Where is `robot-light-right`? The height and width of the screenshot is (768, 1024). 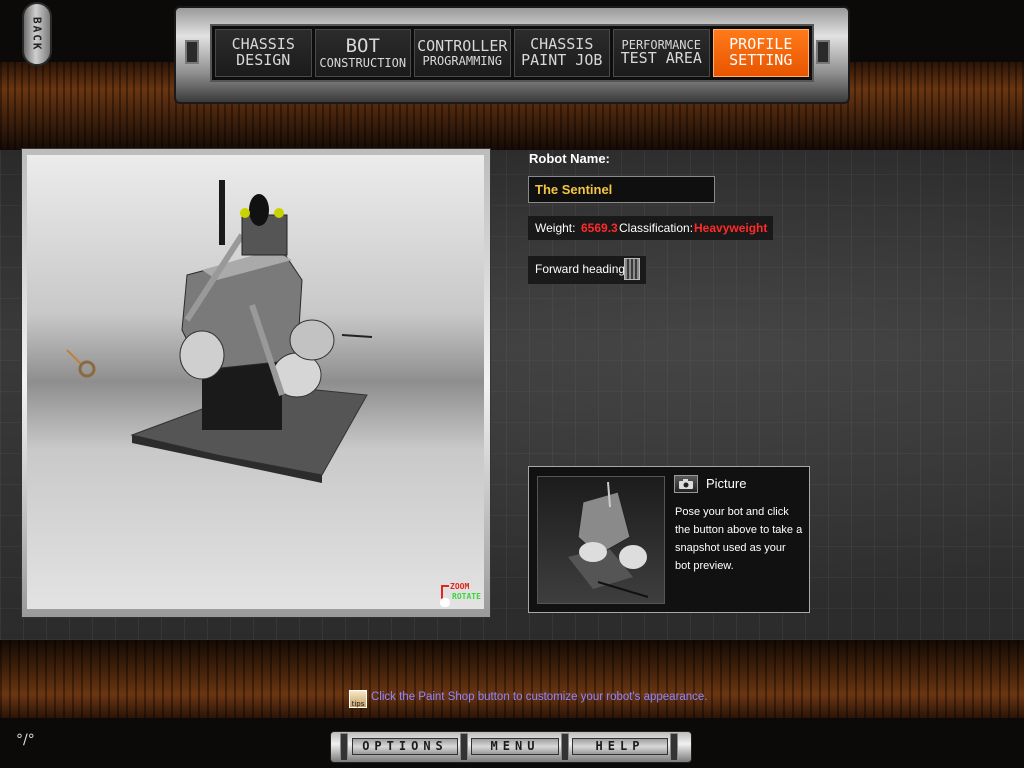
robot-light-right is located at coordinates (279, 213).